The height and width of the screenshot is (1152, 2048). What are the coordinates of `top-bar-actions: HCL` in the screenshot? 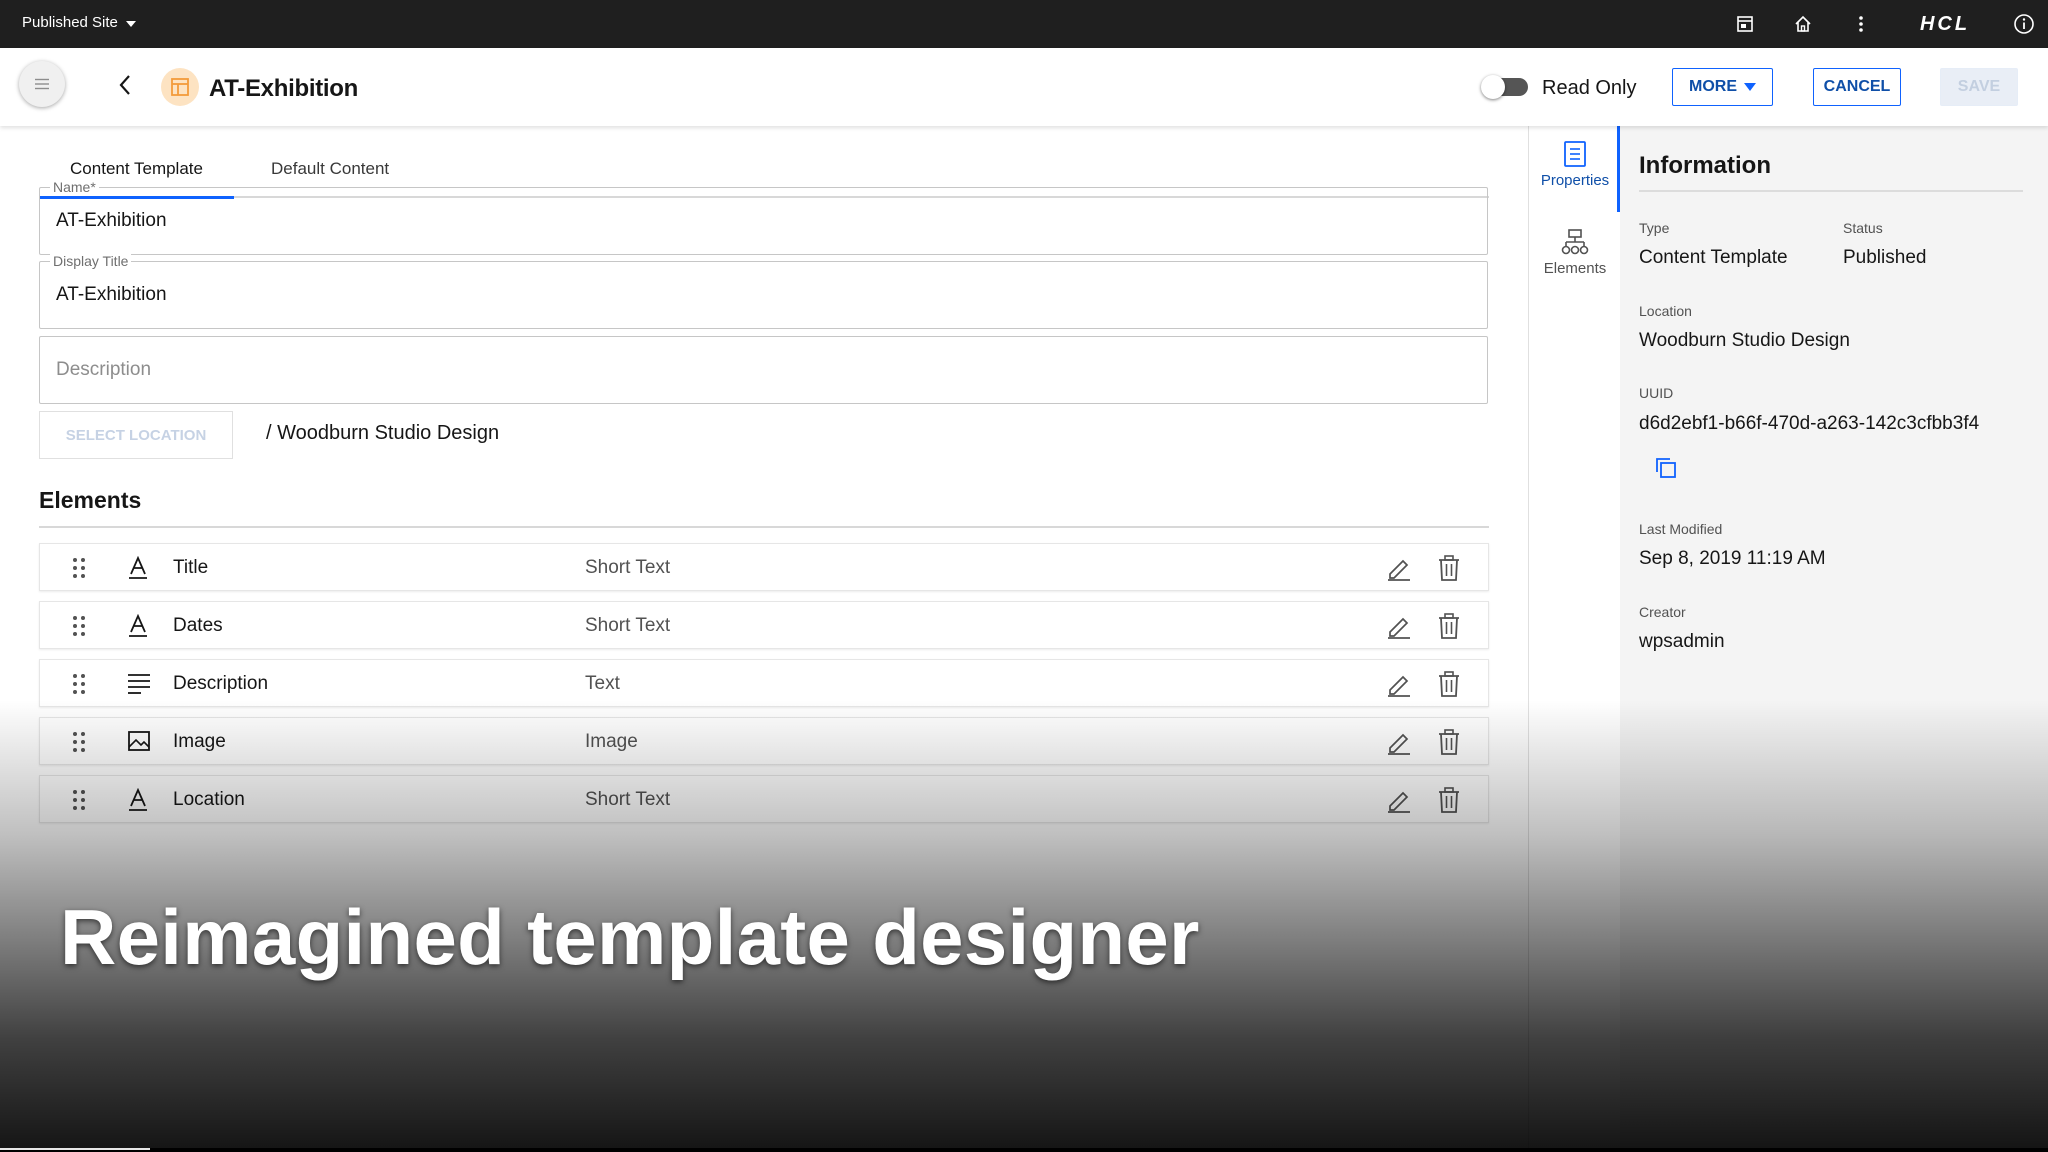 It's located at (1882, 24).